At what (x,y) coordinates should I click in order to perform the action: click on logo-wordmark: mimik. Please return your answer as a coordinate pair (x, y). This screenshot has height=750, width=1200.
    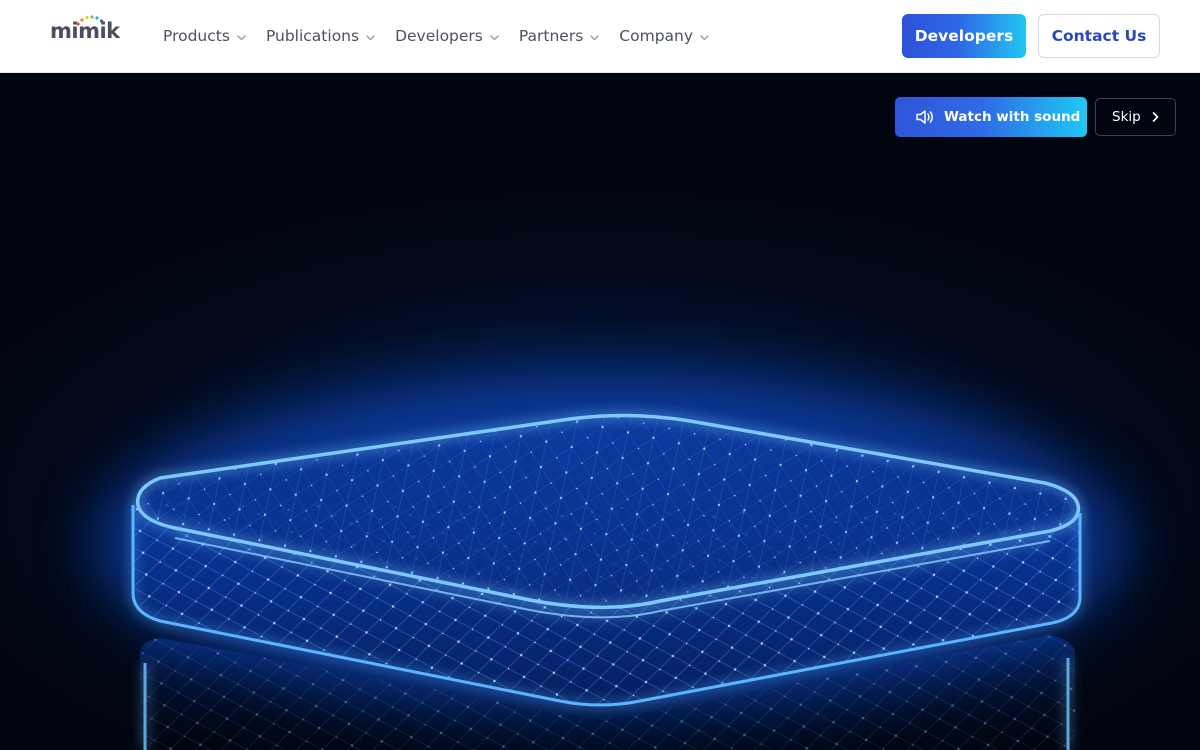
    Looking at the image, I should click on (85, 31).